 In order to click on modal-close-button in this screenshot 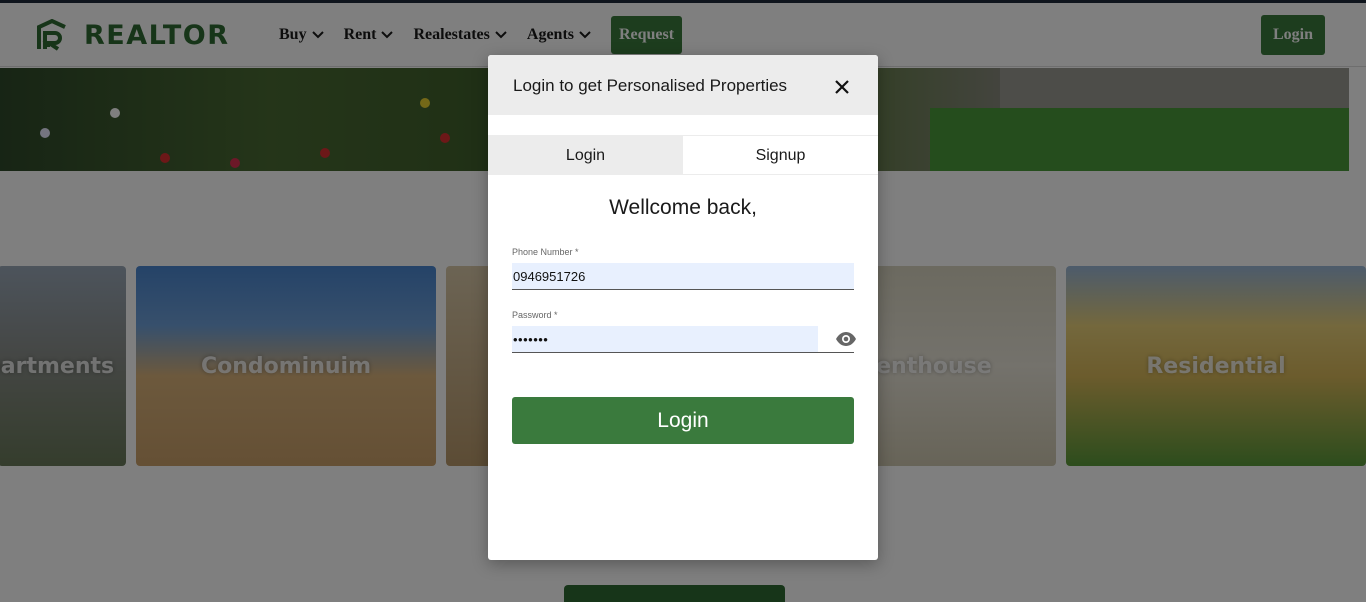, I will do `click(842, 87)`.